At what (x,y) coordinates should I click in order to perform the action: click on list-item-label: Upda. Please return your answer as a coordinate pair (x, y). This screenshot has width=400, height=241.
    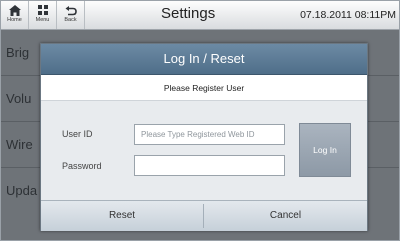
    Looking at the image, I should click on (22, 190).